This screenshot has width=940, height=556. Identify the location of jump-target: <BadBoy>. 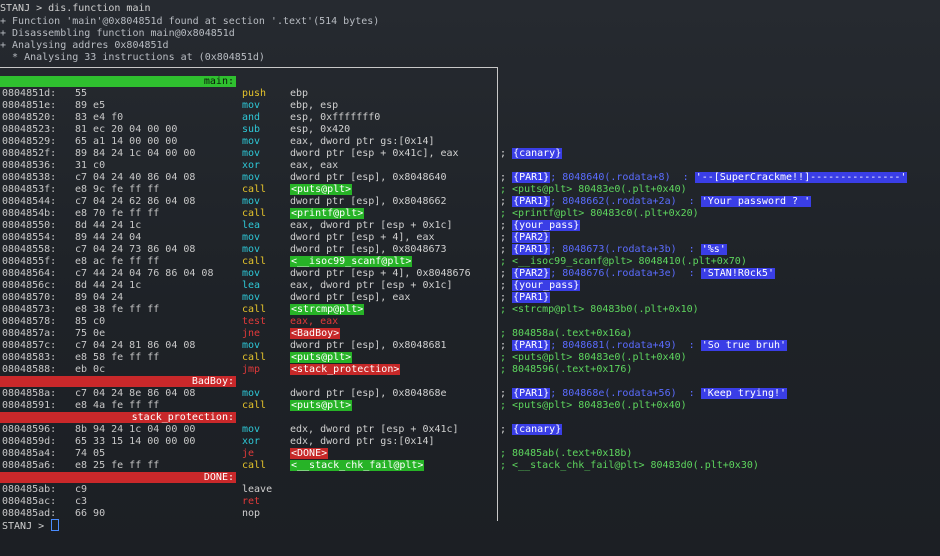
(315, 333).